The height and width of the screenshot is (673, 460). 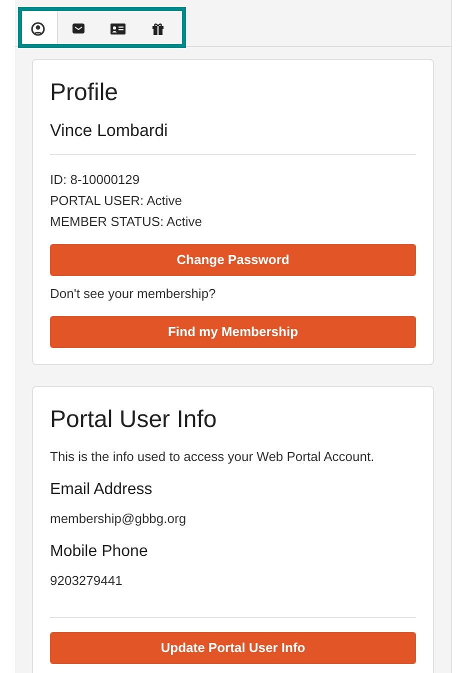 I want to click on detail-text: ID: 8-10000129, so click(x=95, y=180).